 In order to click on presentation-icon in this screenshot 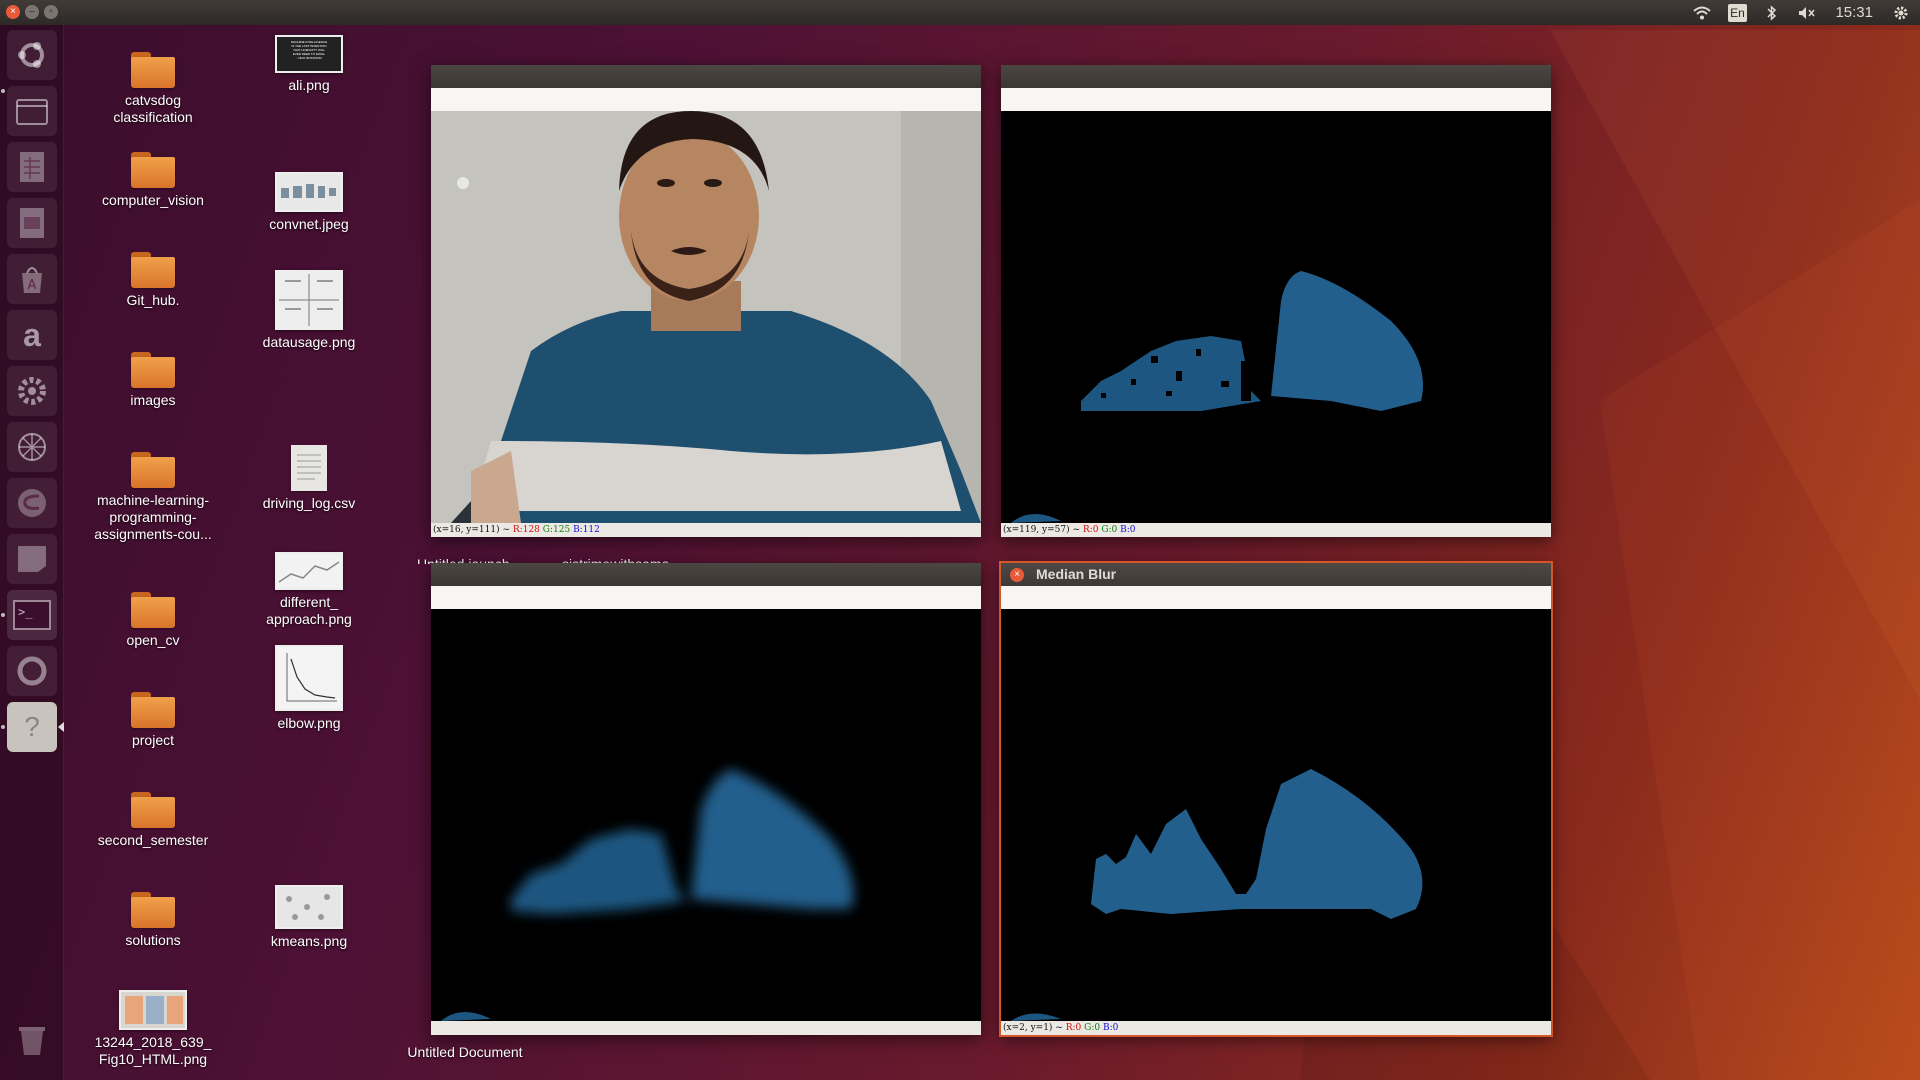, I will do `click(32, 223)`.